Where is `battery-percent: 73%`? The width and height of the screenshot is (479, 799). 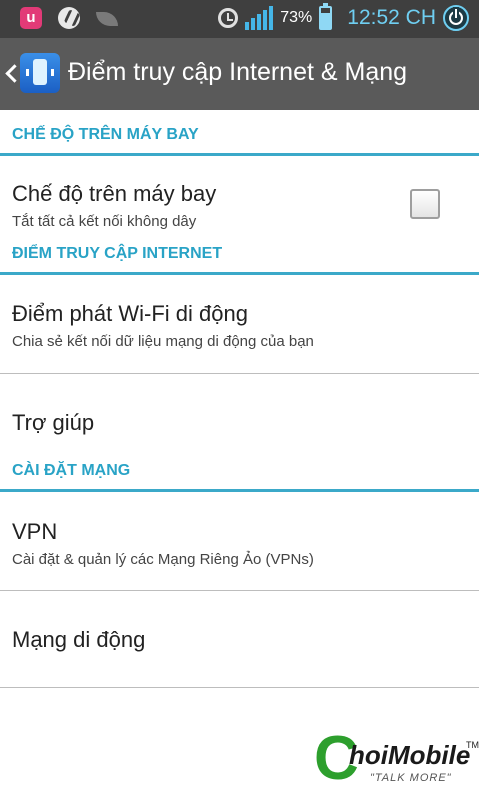 battery-percent: 73% is located at coordinates (296, 17).